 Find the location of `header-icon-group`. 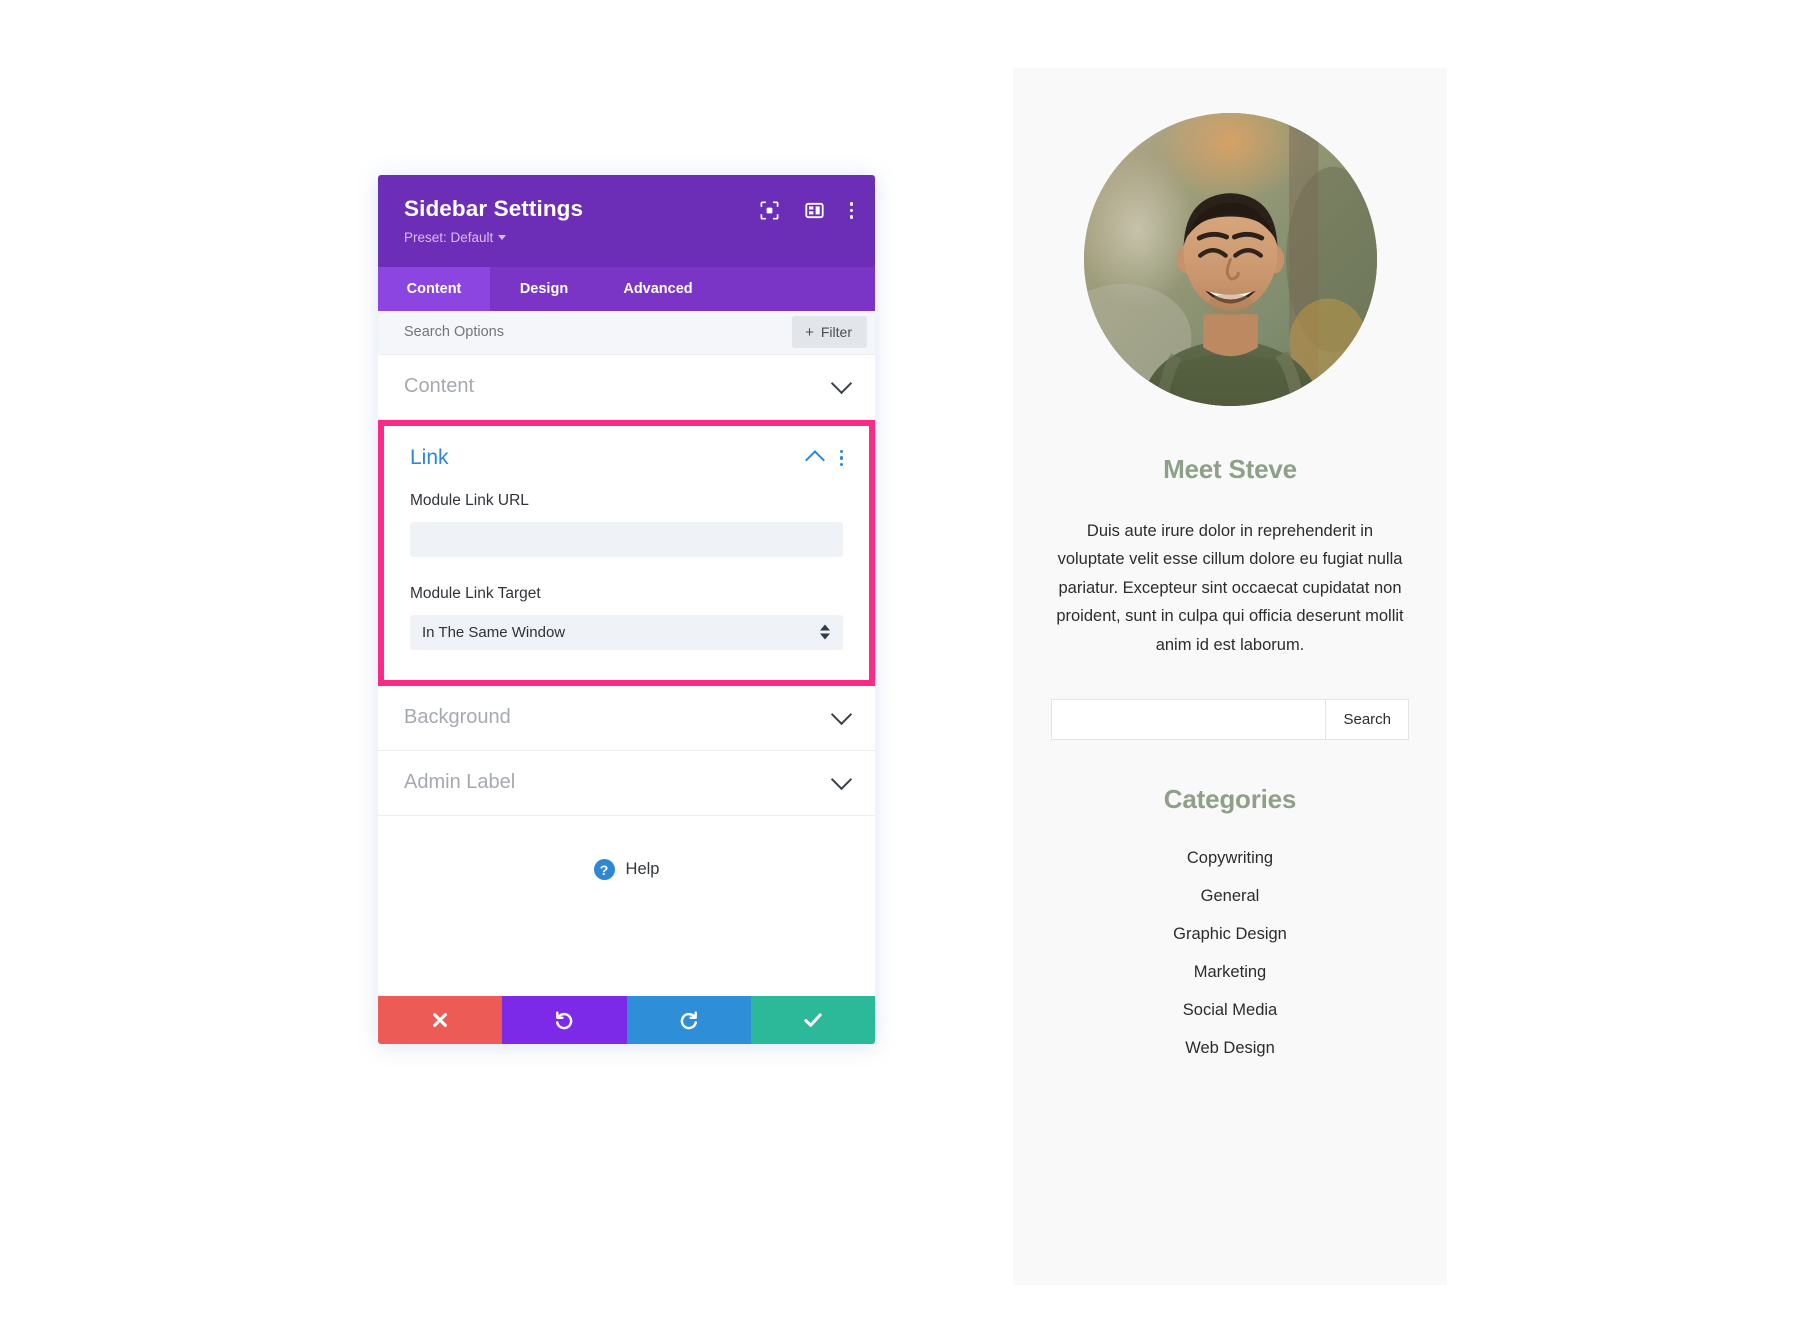

header-icon-group is located at coordinates (806, 210).